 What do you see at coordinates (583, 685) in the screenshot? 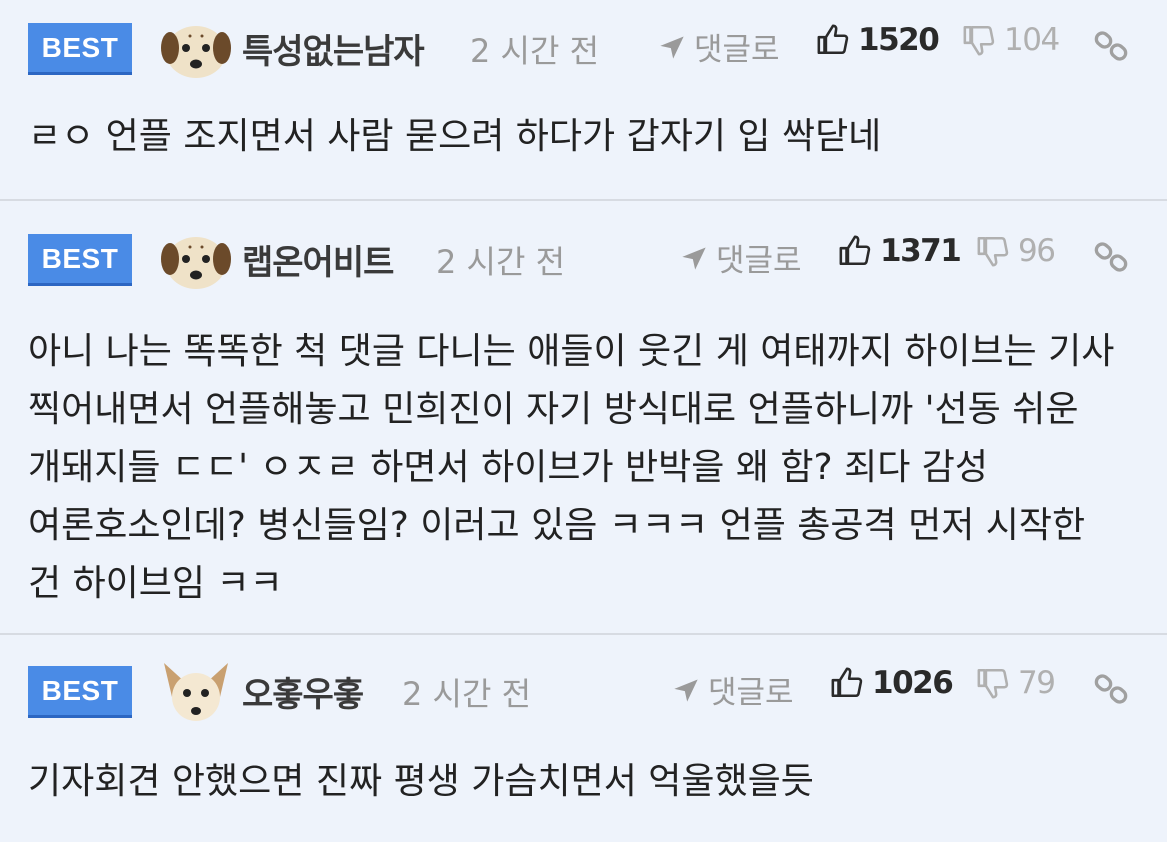
I see `comment-meta: BEST 오홓우홓 2 시간 전 댓글로 1026 79` at bounding box center [583, 685].